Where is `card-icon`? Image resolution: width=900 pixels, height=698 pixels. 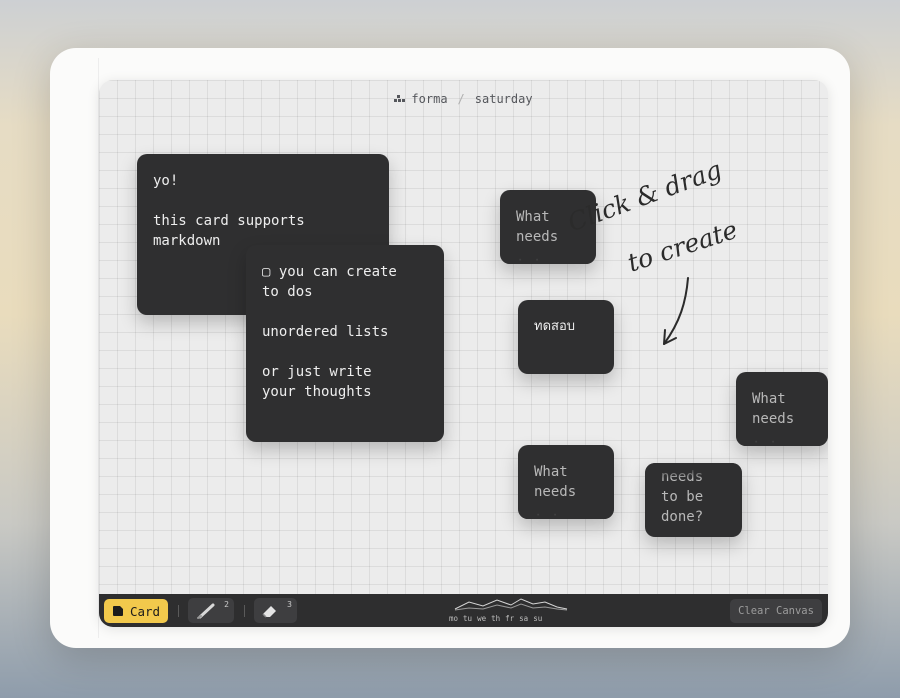
card-icon is located at coordinates (117, 611).